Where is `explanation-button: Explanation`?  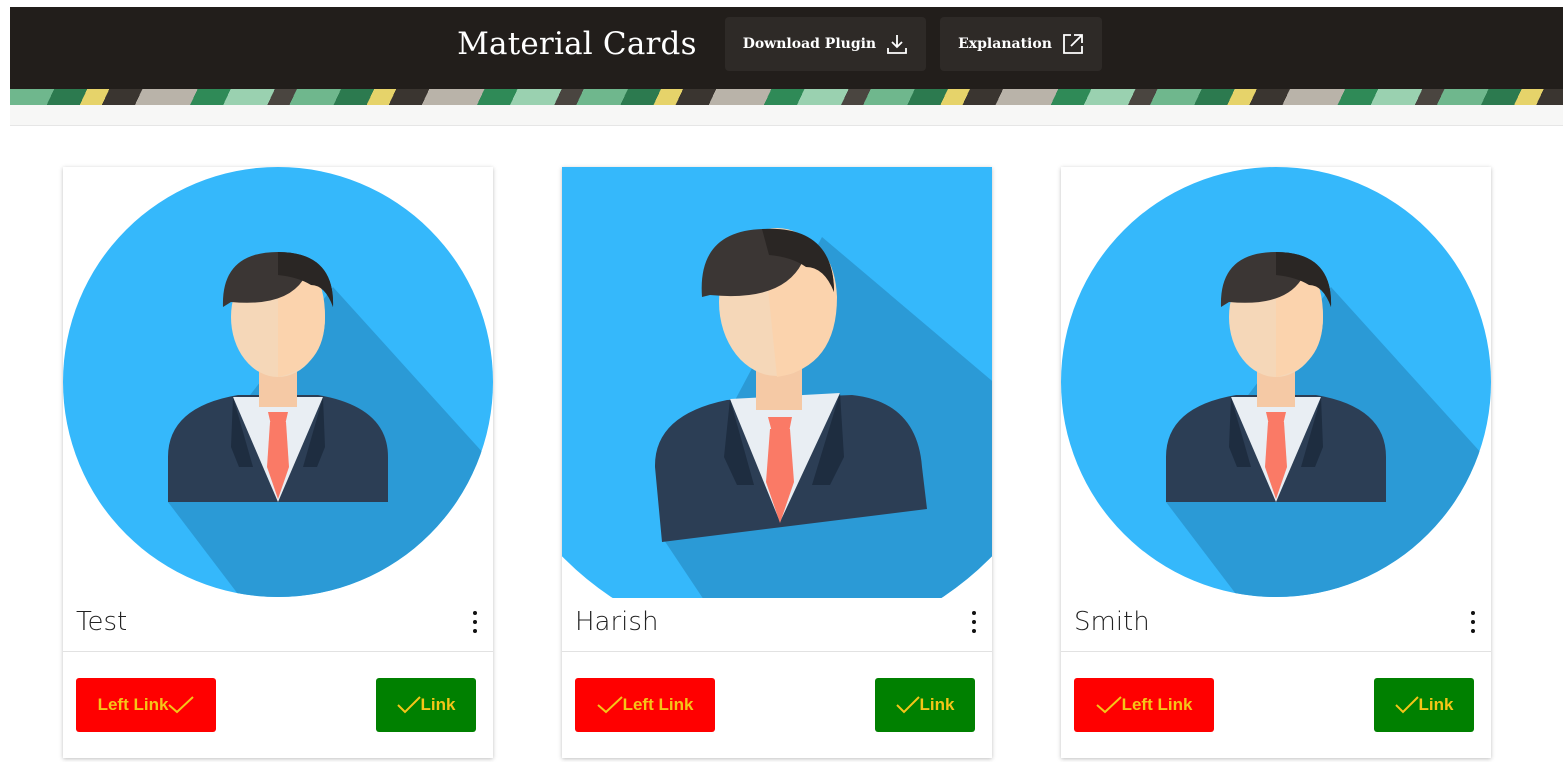
explanation-button: Explanation is located at coordinates (1021, 44).